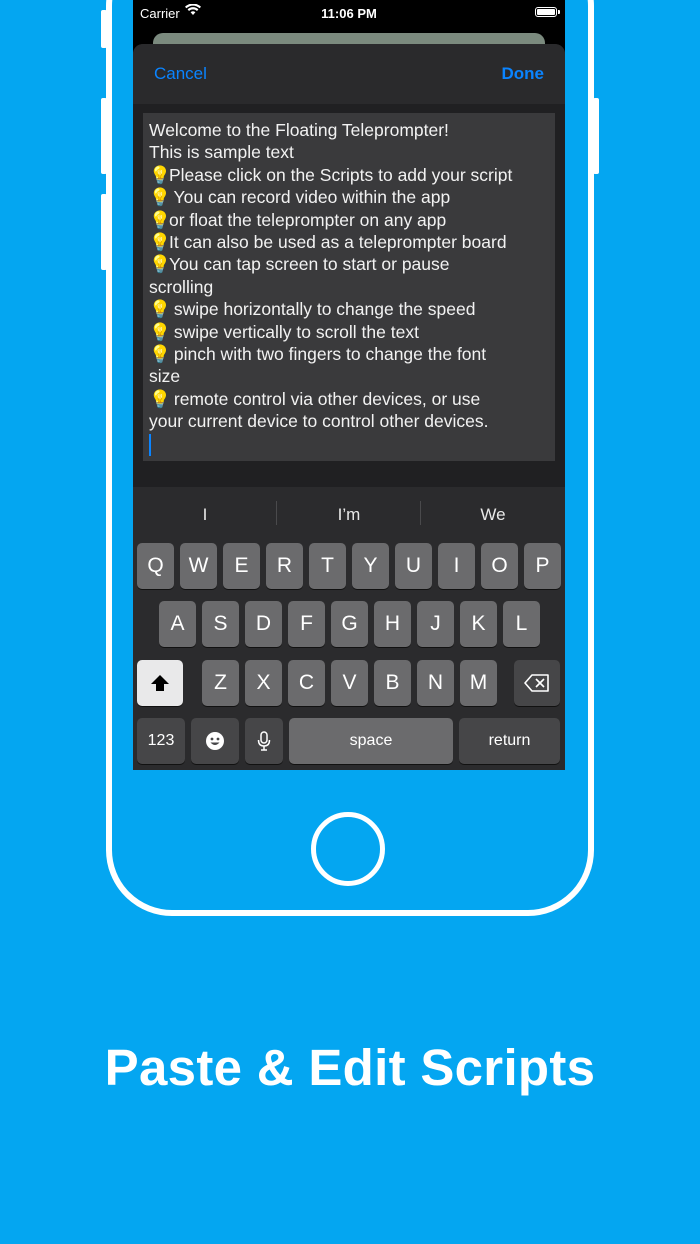  I want to click on key-y: Y, so click(370, 566).